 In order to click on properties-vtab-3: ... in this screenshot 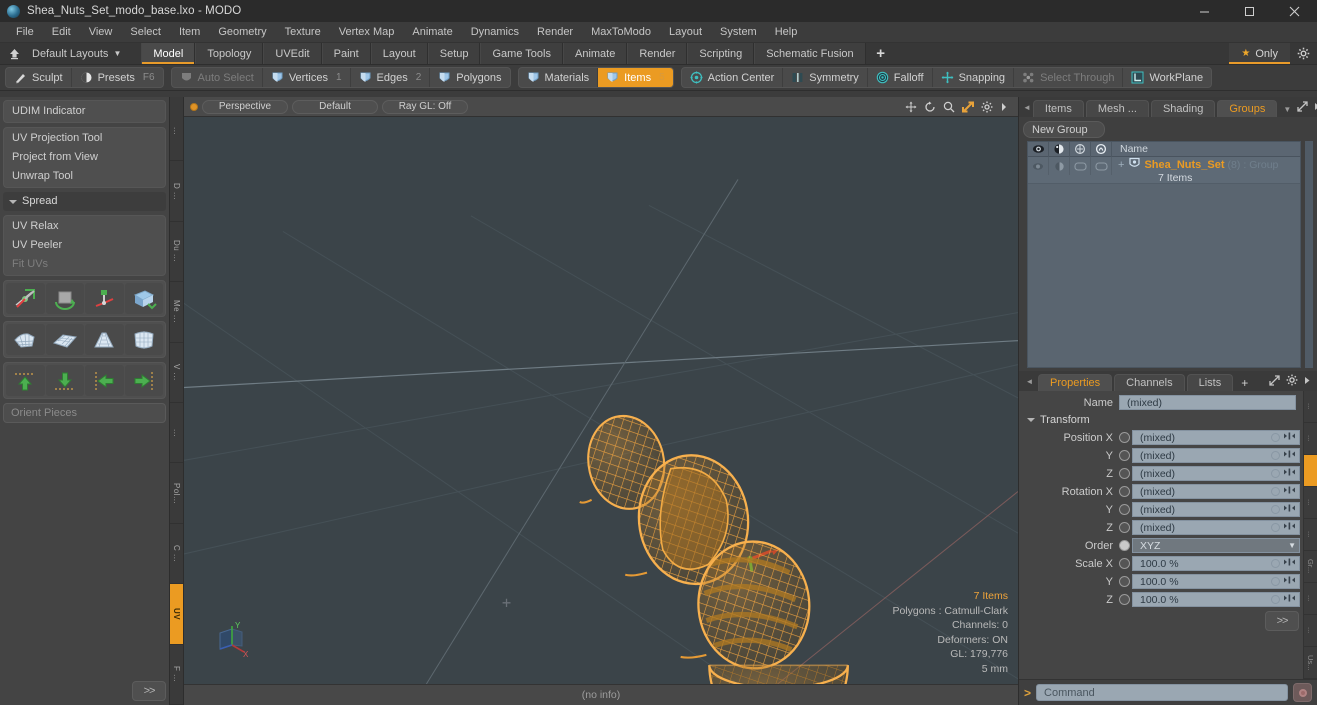, I will do `click(1310, 503)`.